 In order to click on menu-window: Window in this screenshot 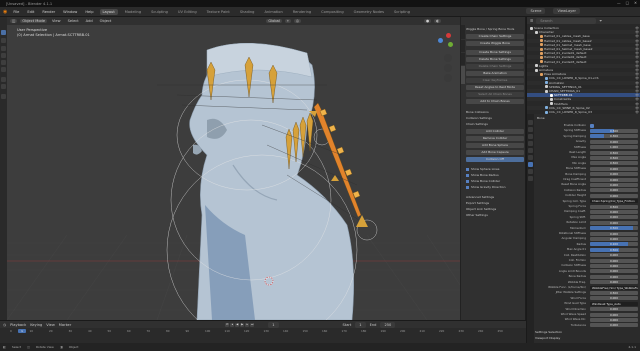, I will do `click(70, 12)`.